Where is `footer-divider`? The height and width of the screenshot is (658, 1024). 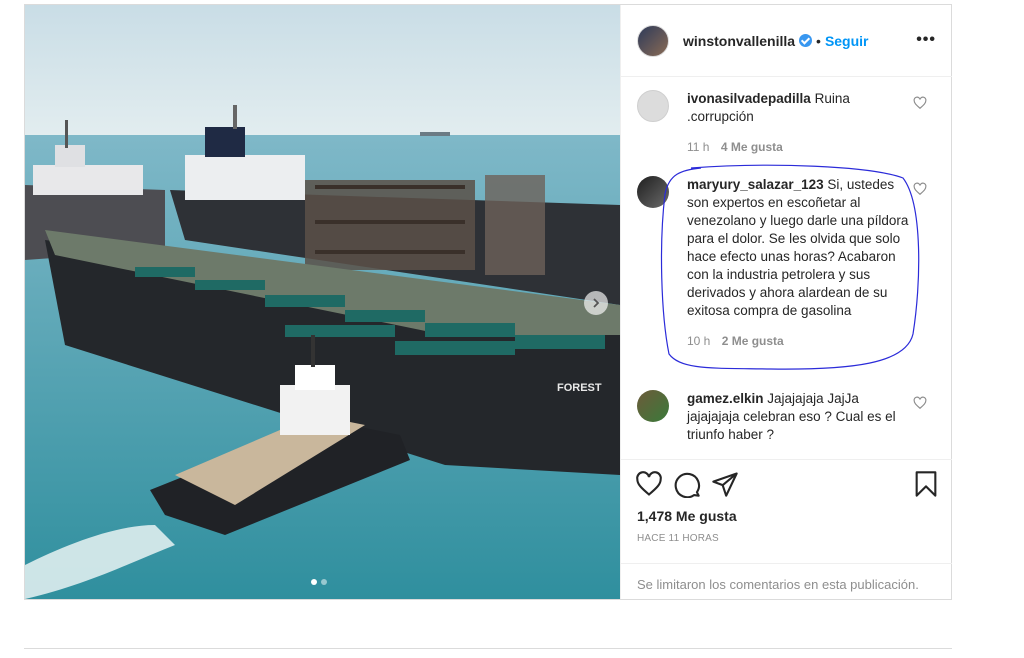
footer-divider is located at coordinates (488, 648).